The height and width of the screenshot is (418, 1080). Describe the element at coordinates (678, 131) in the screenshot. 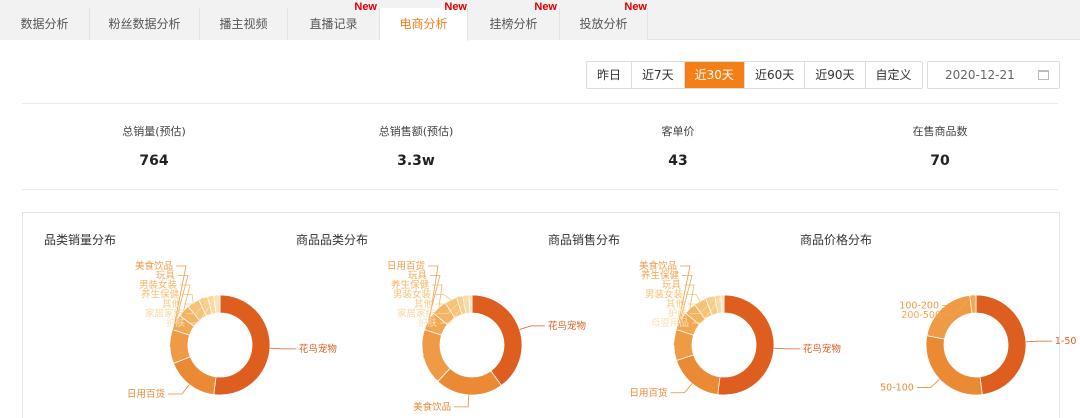

I see `stat-label: 客单价` at that location.